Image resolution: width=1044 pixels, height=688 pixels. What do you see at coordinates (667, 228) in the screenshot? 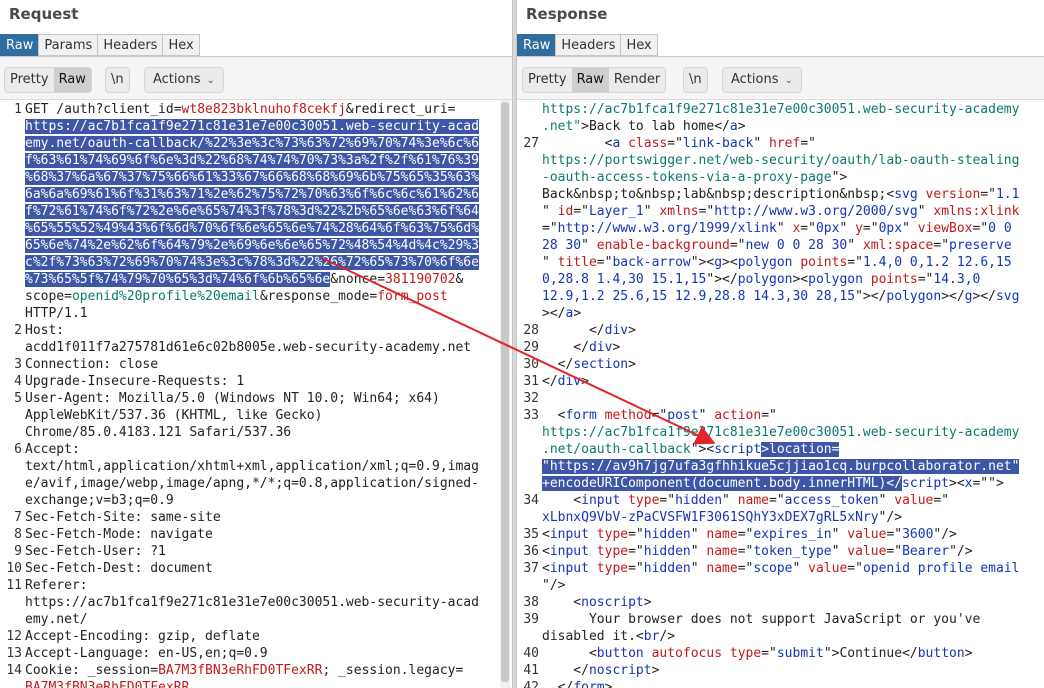
I see `code-token: http://www.w3.org/1999/xlink` at bounding box center [667, 228].